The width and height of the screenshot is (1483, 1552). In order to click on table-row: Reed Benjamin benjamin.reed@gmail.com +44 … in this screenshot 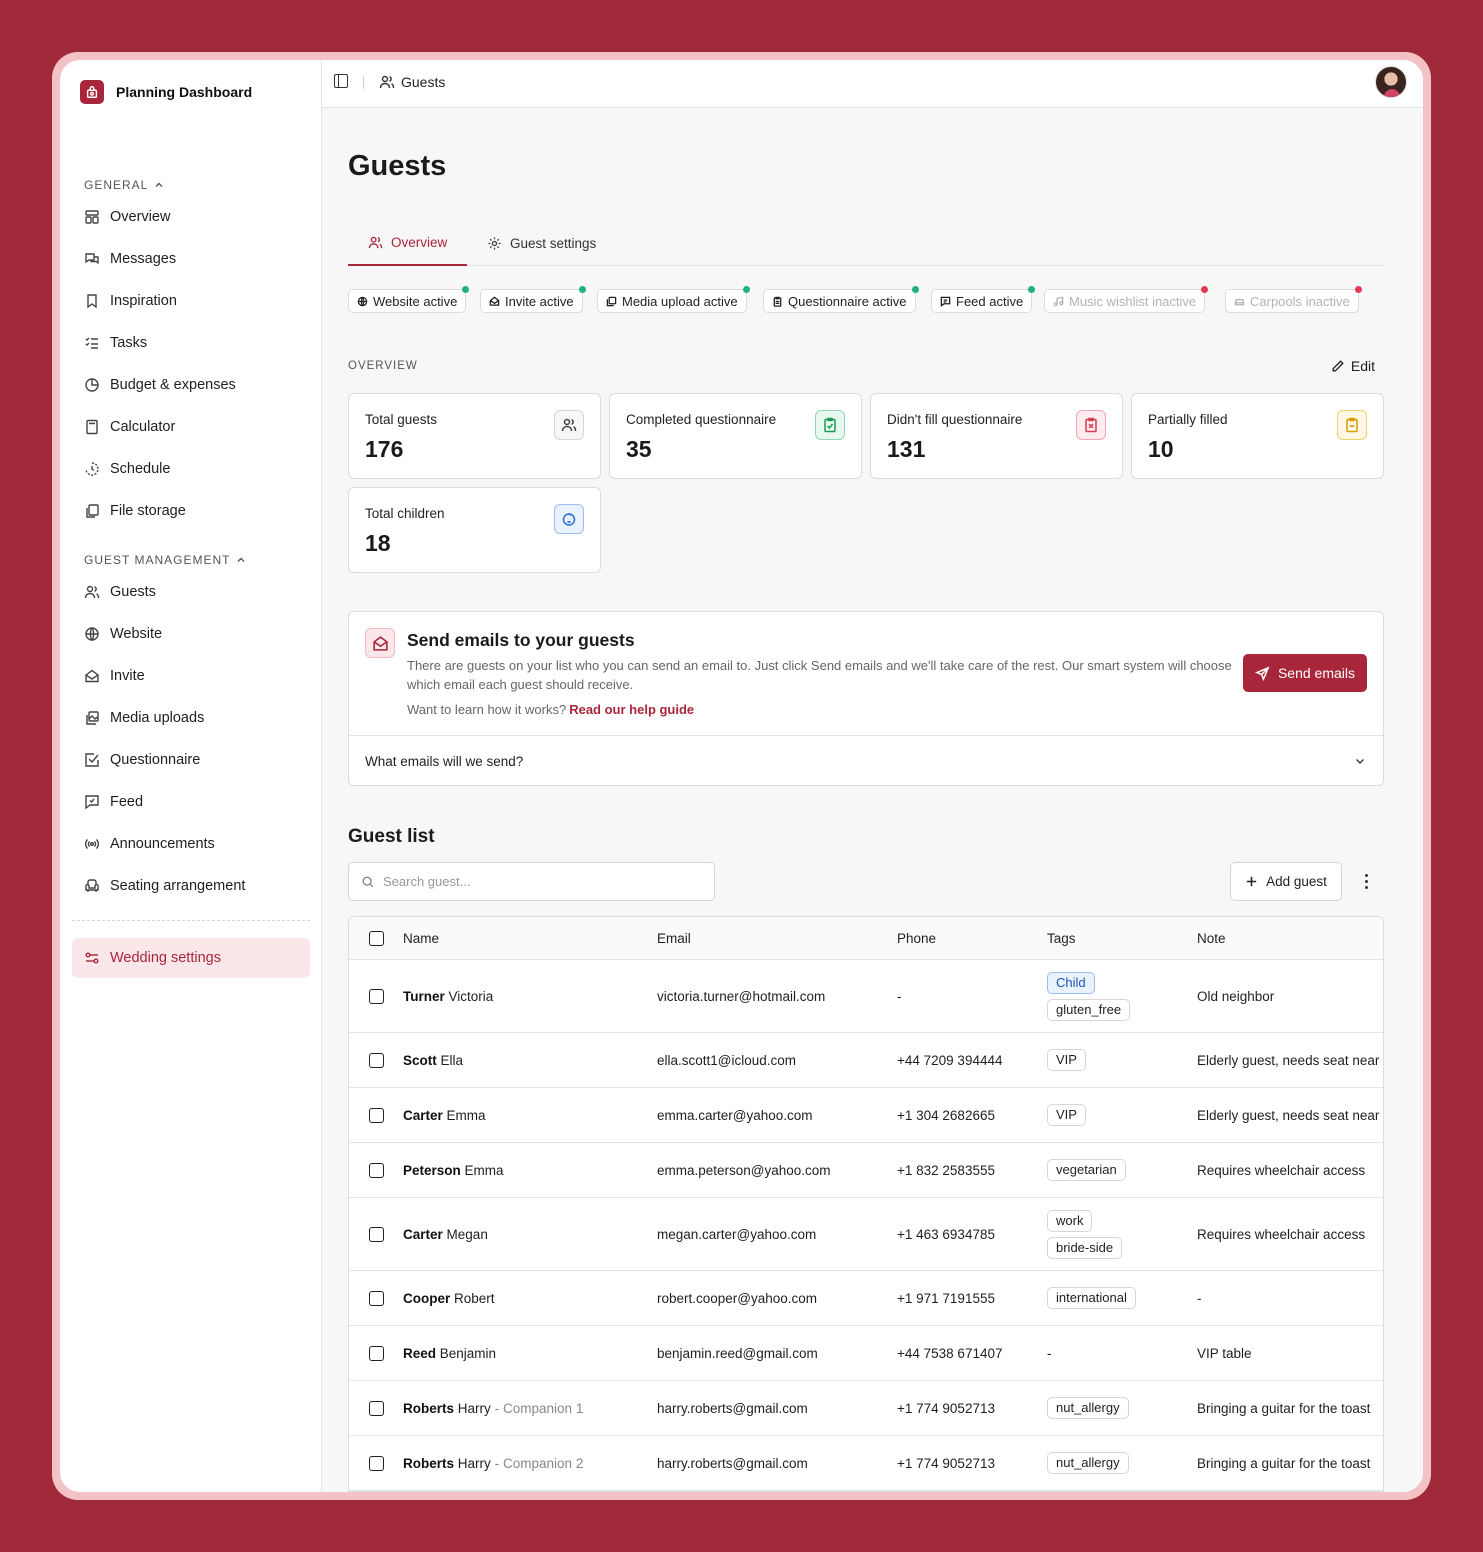, I will do `click(866, 1353)`.